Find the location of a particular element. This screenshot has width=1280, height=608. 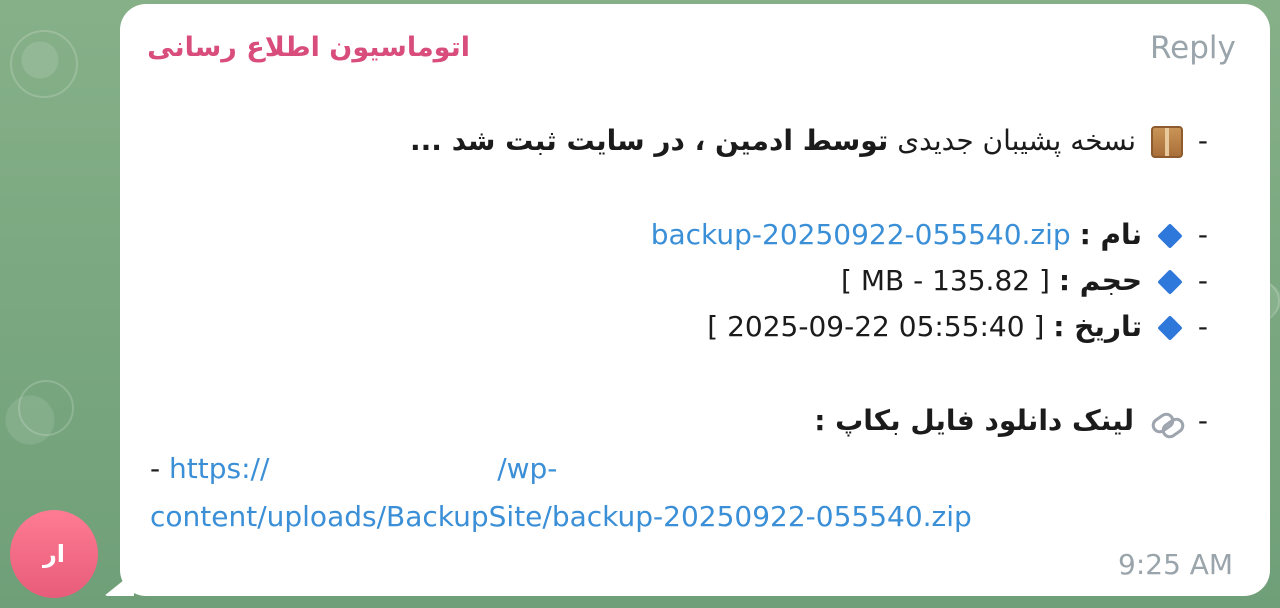

message-normal-text: نسخه پشیبان جدیدی is located at coordinates (1017, 140).